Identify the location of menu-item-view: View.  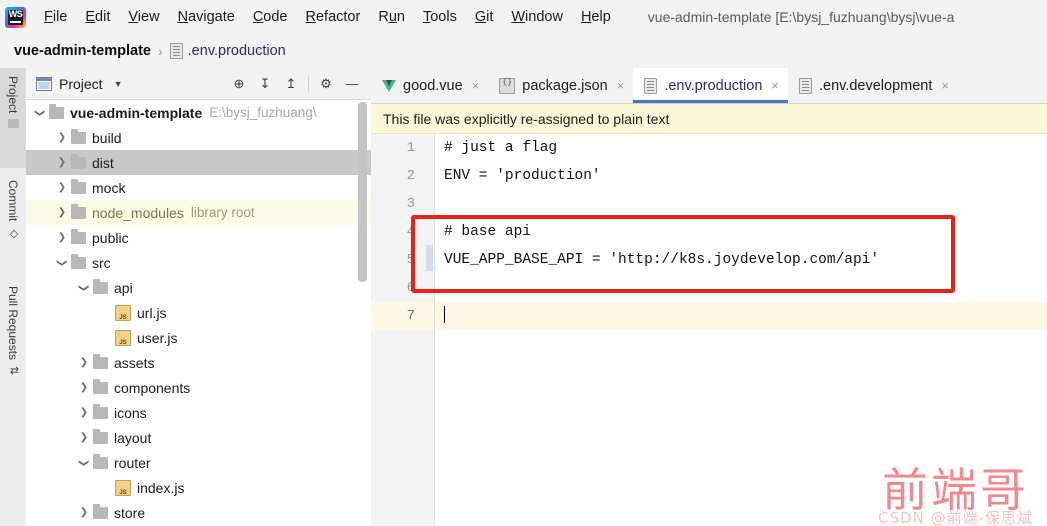
(143, 17).